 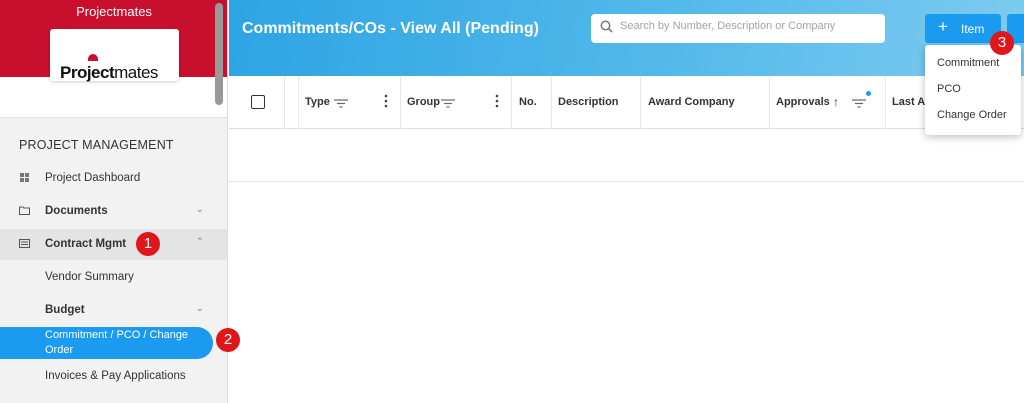 What do you see at coordinates (219, 54) in the screenshot?
I see `sidebar-scrollbar` at bounding box center [219, 54].